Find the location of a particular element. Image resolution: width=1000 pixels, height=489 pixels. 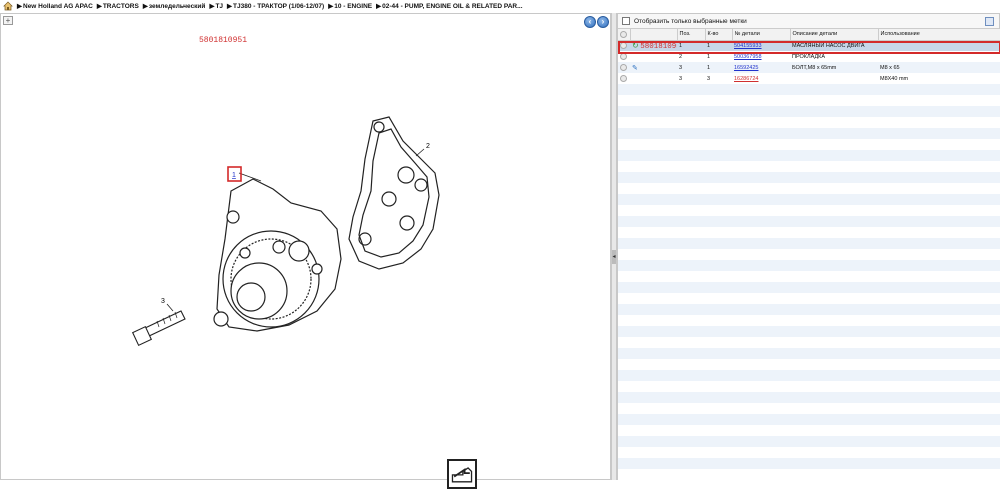

row-position: 1 is located at coordinates (691, 45).